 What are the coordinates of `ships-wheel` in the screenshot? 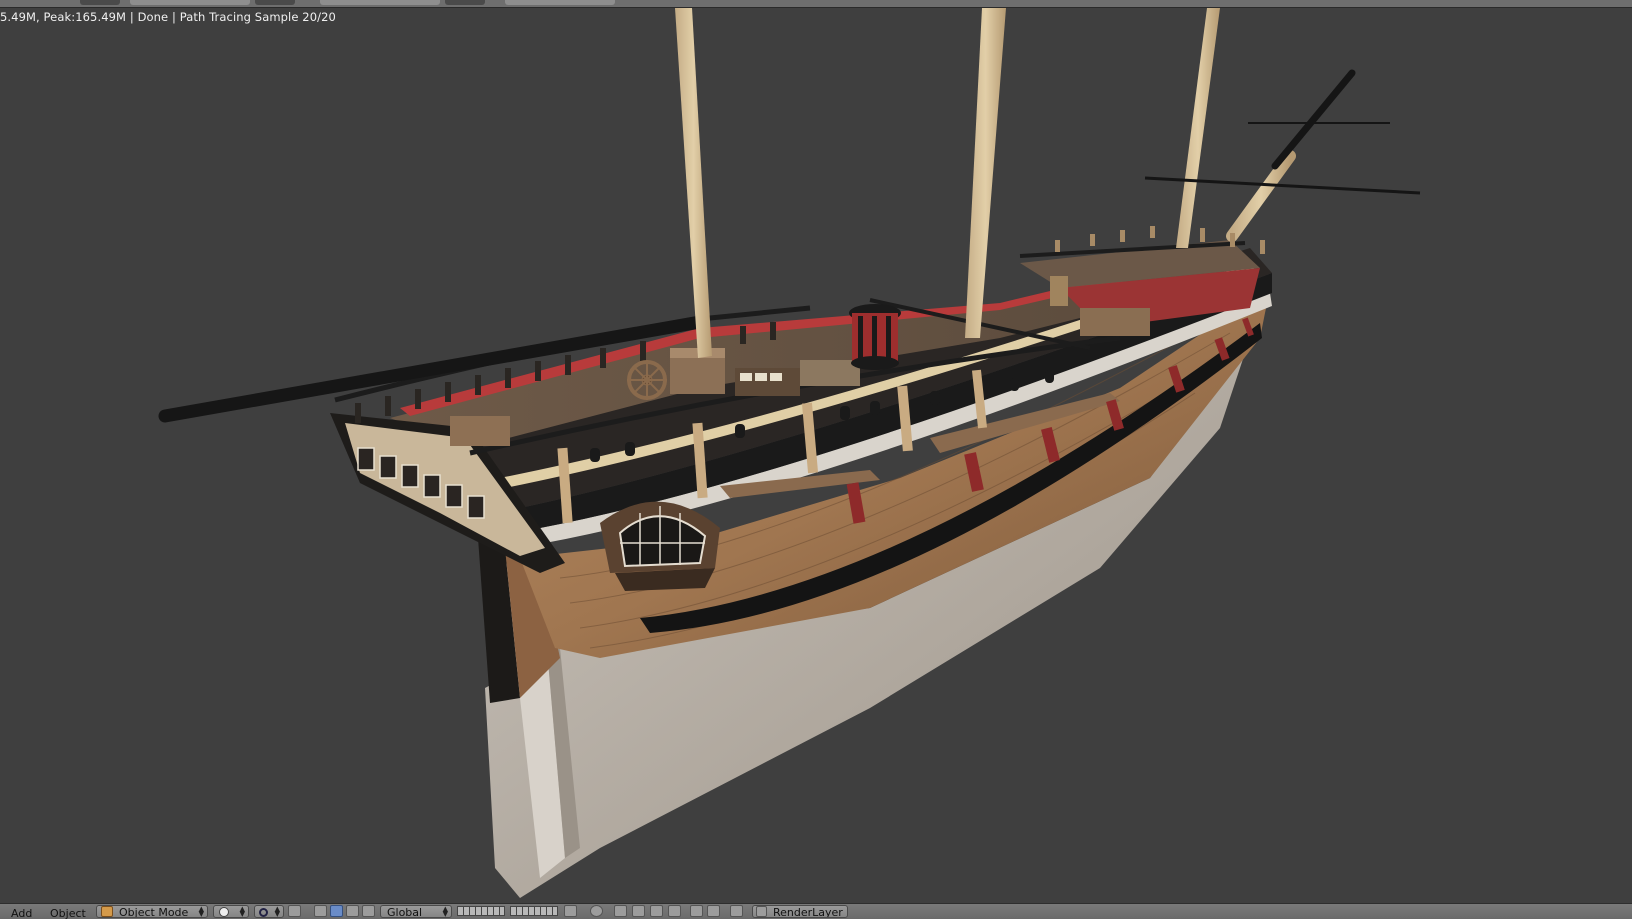 It's located at (647, 380).